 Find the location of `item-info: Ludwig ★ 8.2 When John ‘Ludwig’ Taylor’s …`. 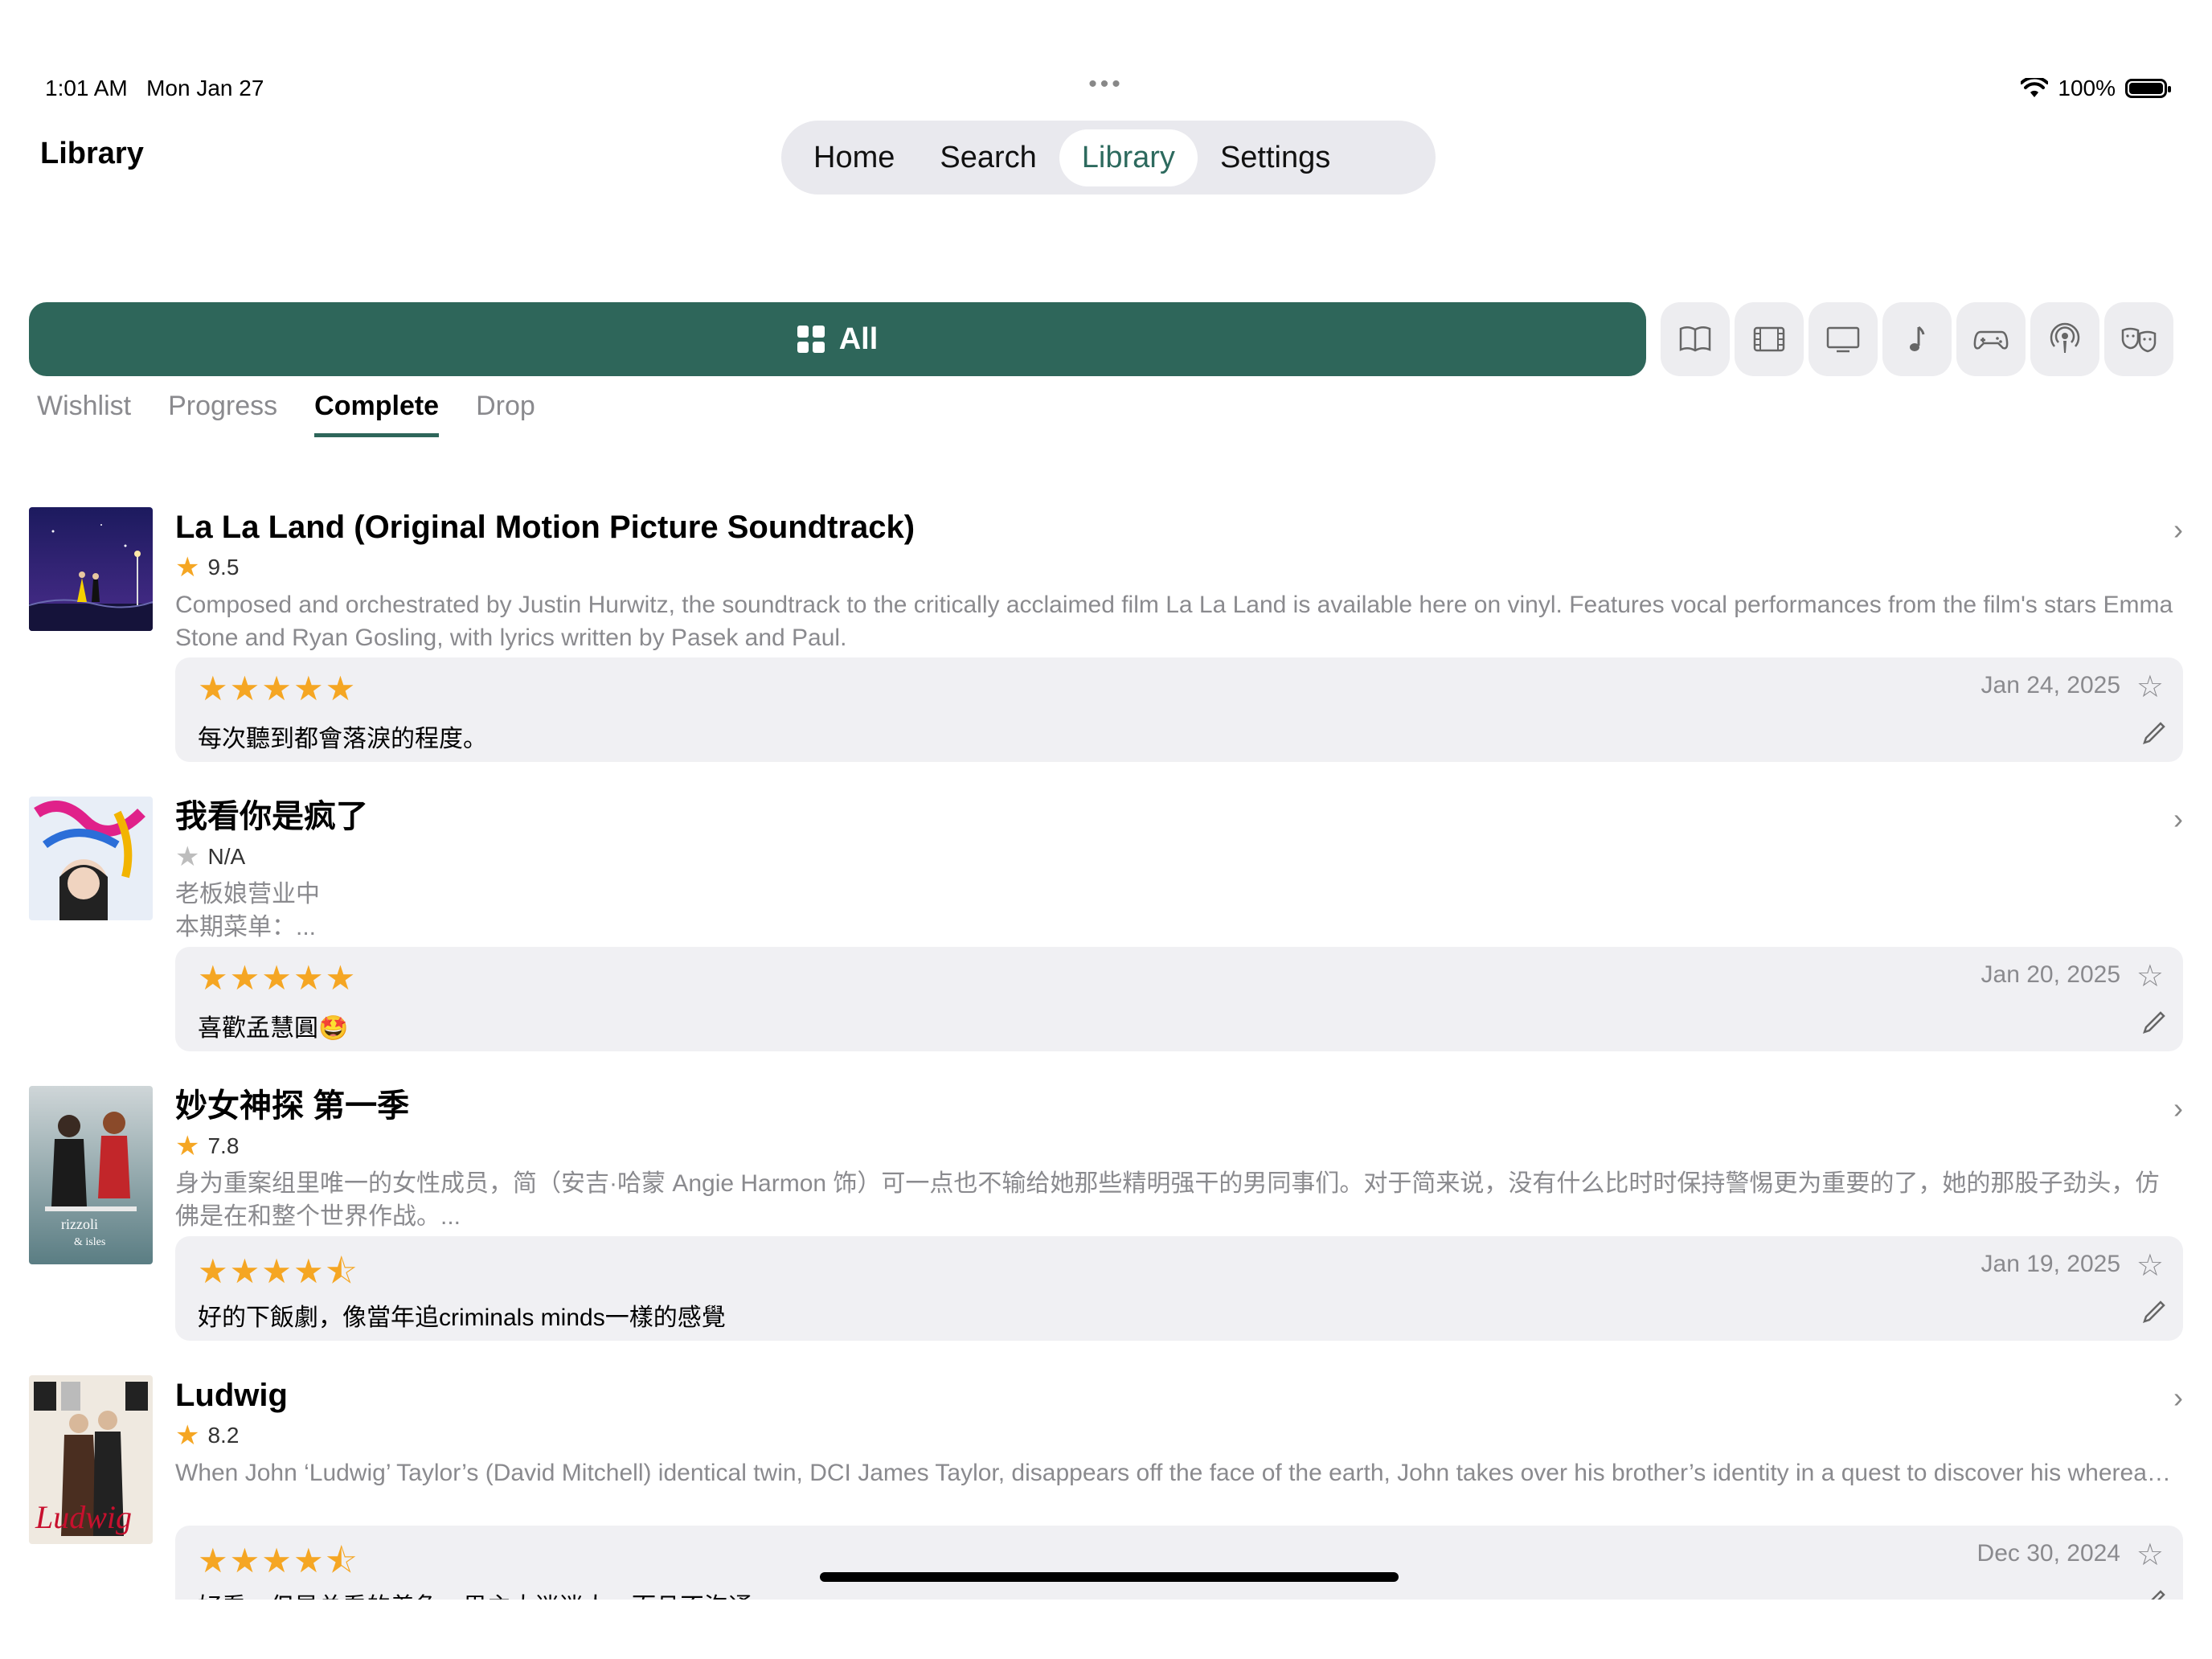

item-info: Ludwig ★ 8.2 When John ‘Ludwig’ Taylor’s … is located at coordinates (1179, 1431).